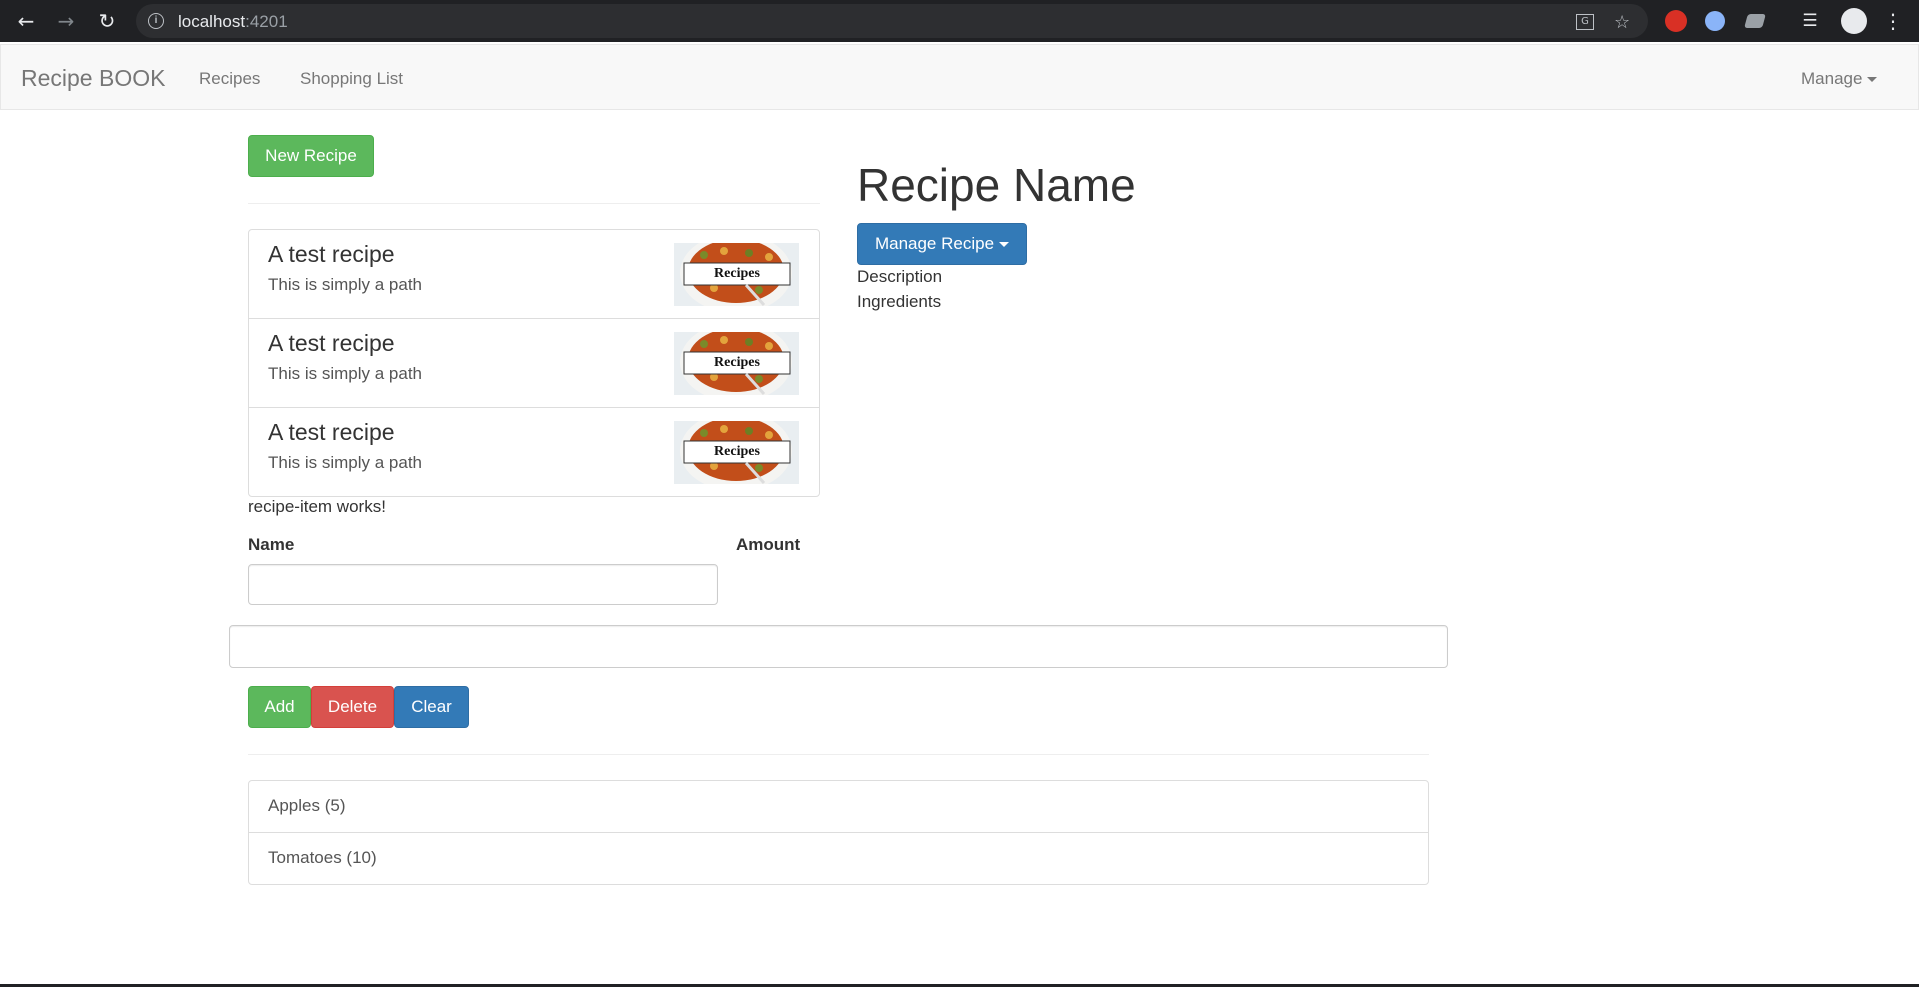 This screenshot has width=1919, height=987. Describe the element at coordinates (26, 21) in the screenshot. I see `back-icon: ←` at that location.